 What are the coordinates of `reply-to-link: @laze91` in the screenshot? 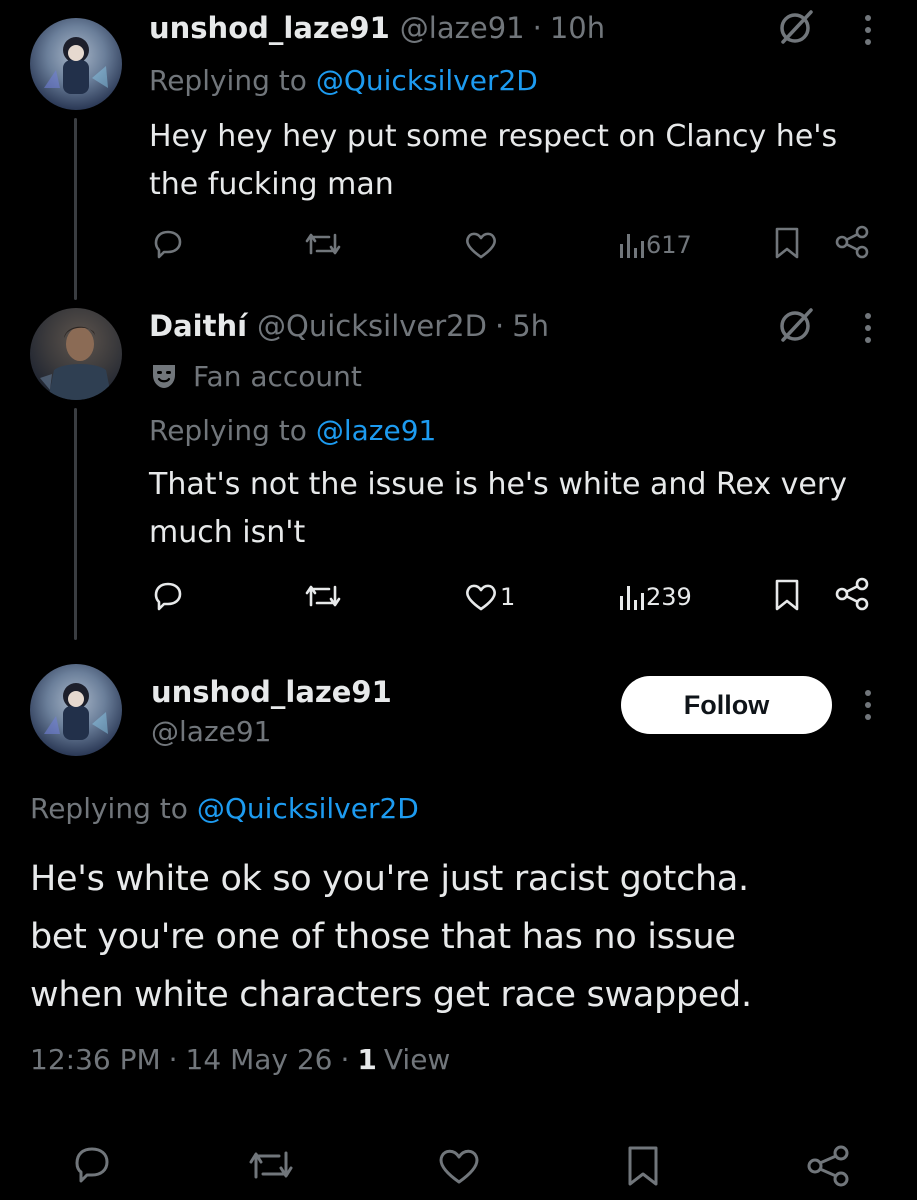 It's located at (376, 430).